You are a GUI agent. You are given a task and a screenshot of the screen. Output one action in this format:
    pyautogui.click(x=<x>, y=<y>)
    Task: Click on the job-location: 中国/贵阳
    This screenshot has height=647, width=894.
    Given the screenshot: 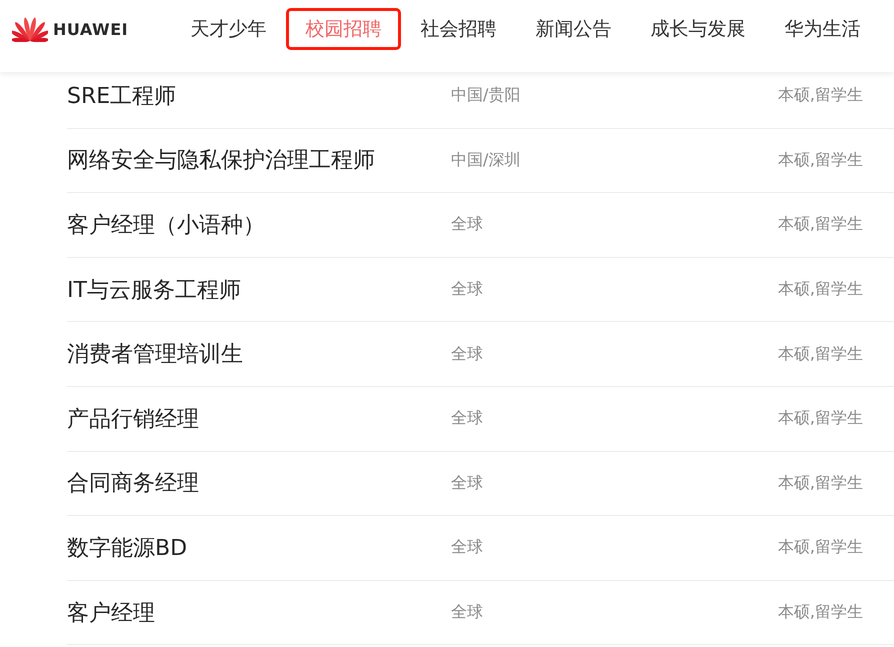 What is the action you would take?
    pyautogui.click(x=485, y=95)
    